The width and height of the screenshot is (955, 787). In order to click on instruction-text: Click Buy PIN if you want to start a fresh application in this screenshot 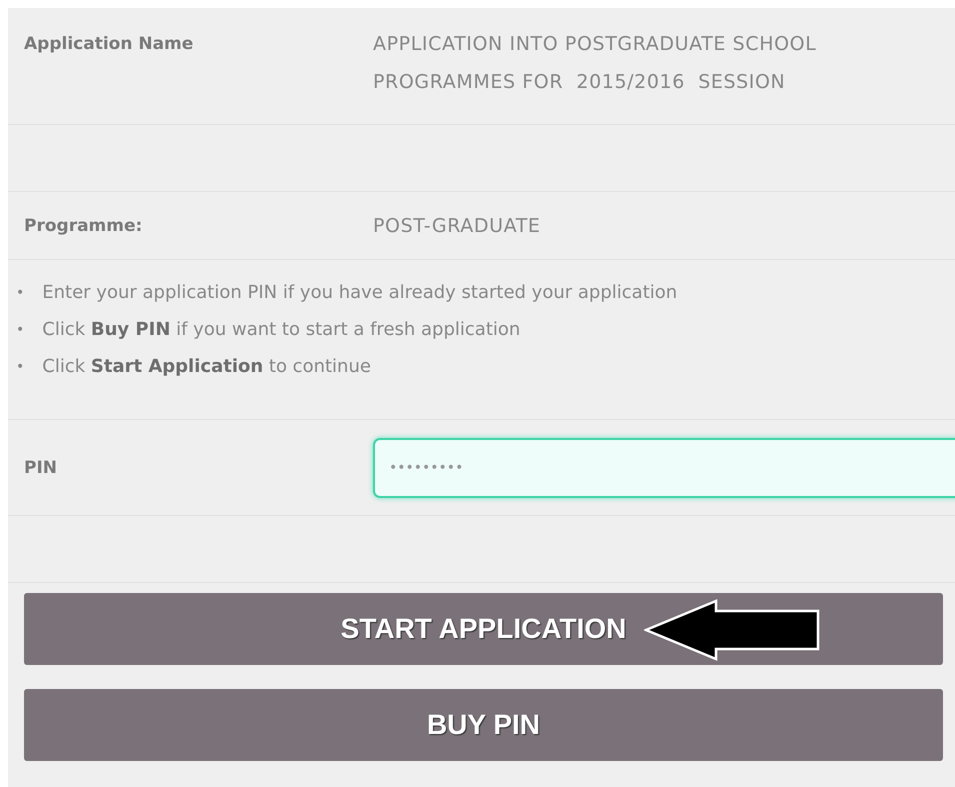, I will do `click(281, 330)`.